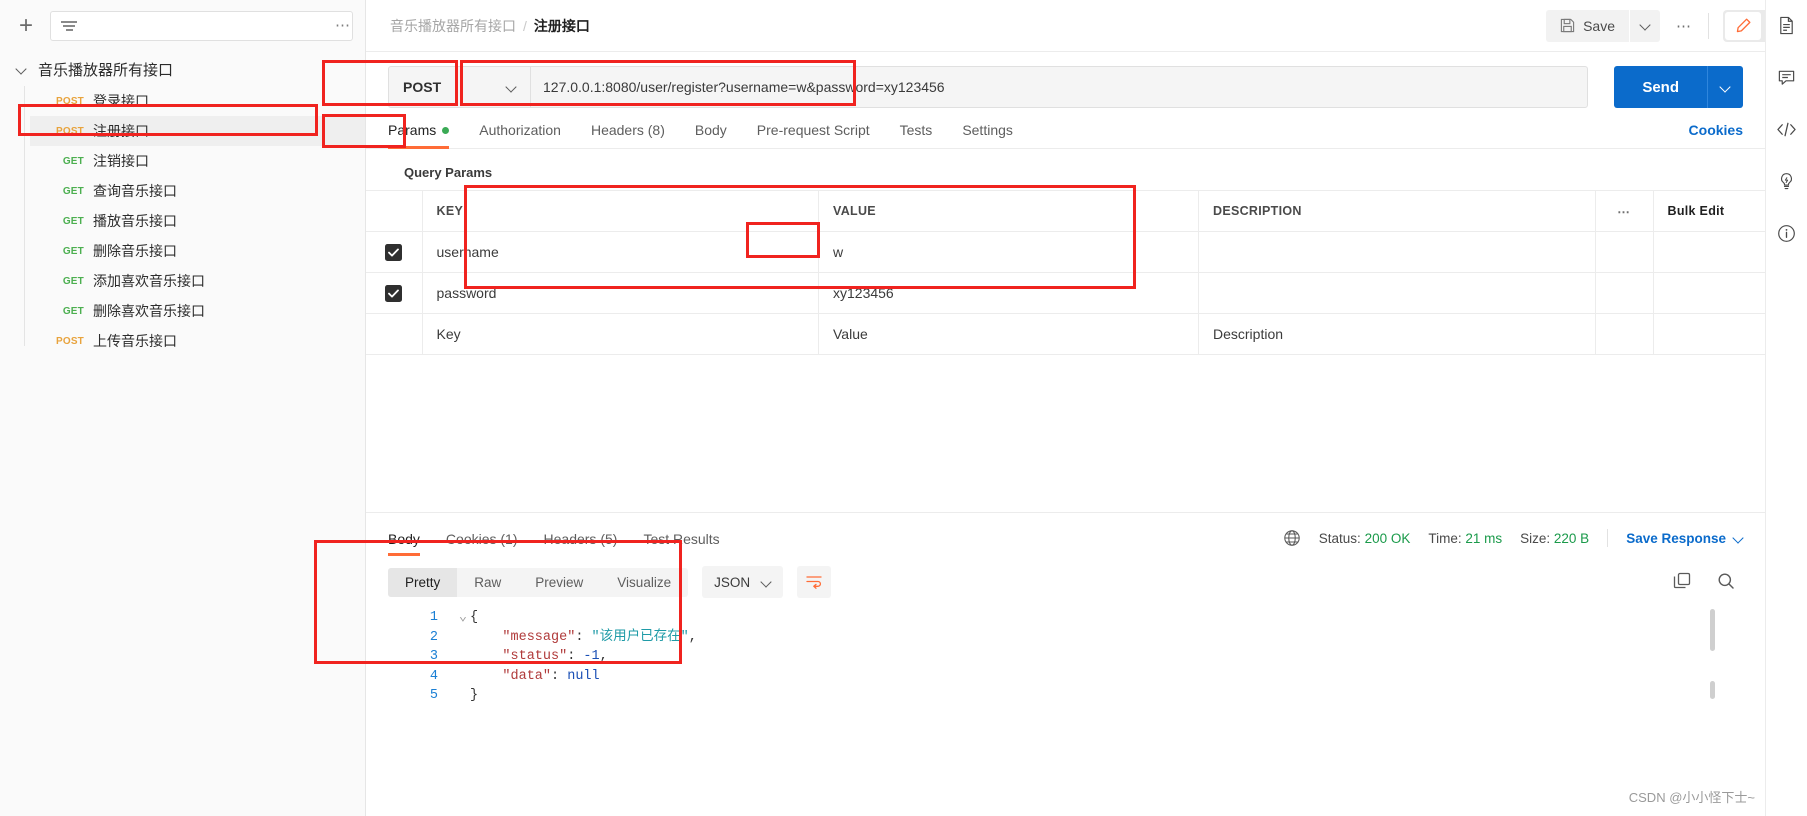  What do you see at coordinates (343, 25) in the screenshot?
I see `sidebar-more-button: ⋯` at bounding box center [343, 25].